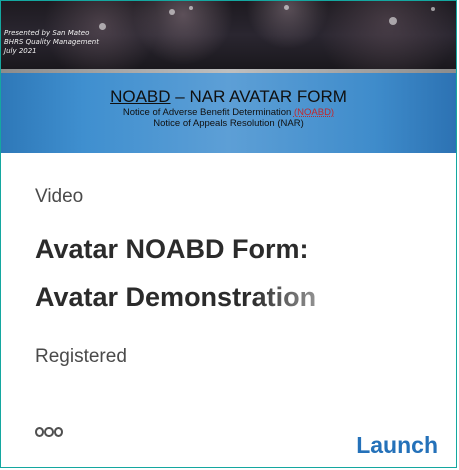 The width and height of the screenshot is (459, 470). Describe the element at coordinates (59, 196) in the screenshot. I see `content-type-label: Video` at that location.